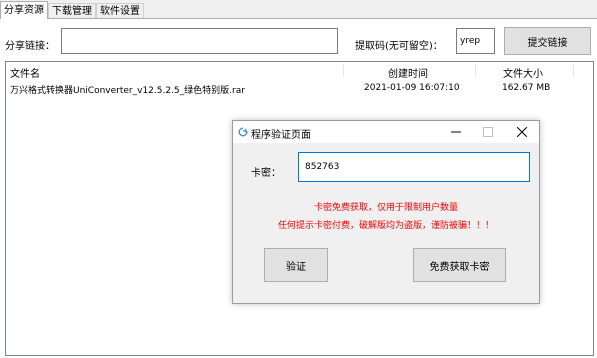 This screenshot has width=597, height=358. Describe the element at coordinates (408, 72) in the screenshot. I see `column-header-created: 创建时间` at that location.